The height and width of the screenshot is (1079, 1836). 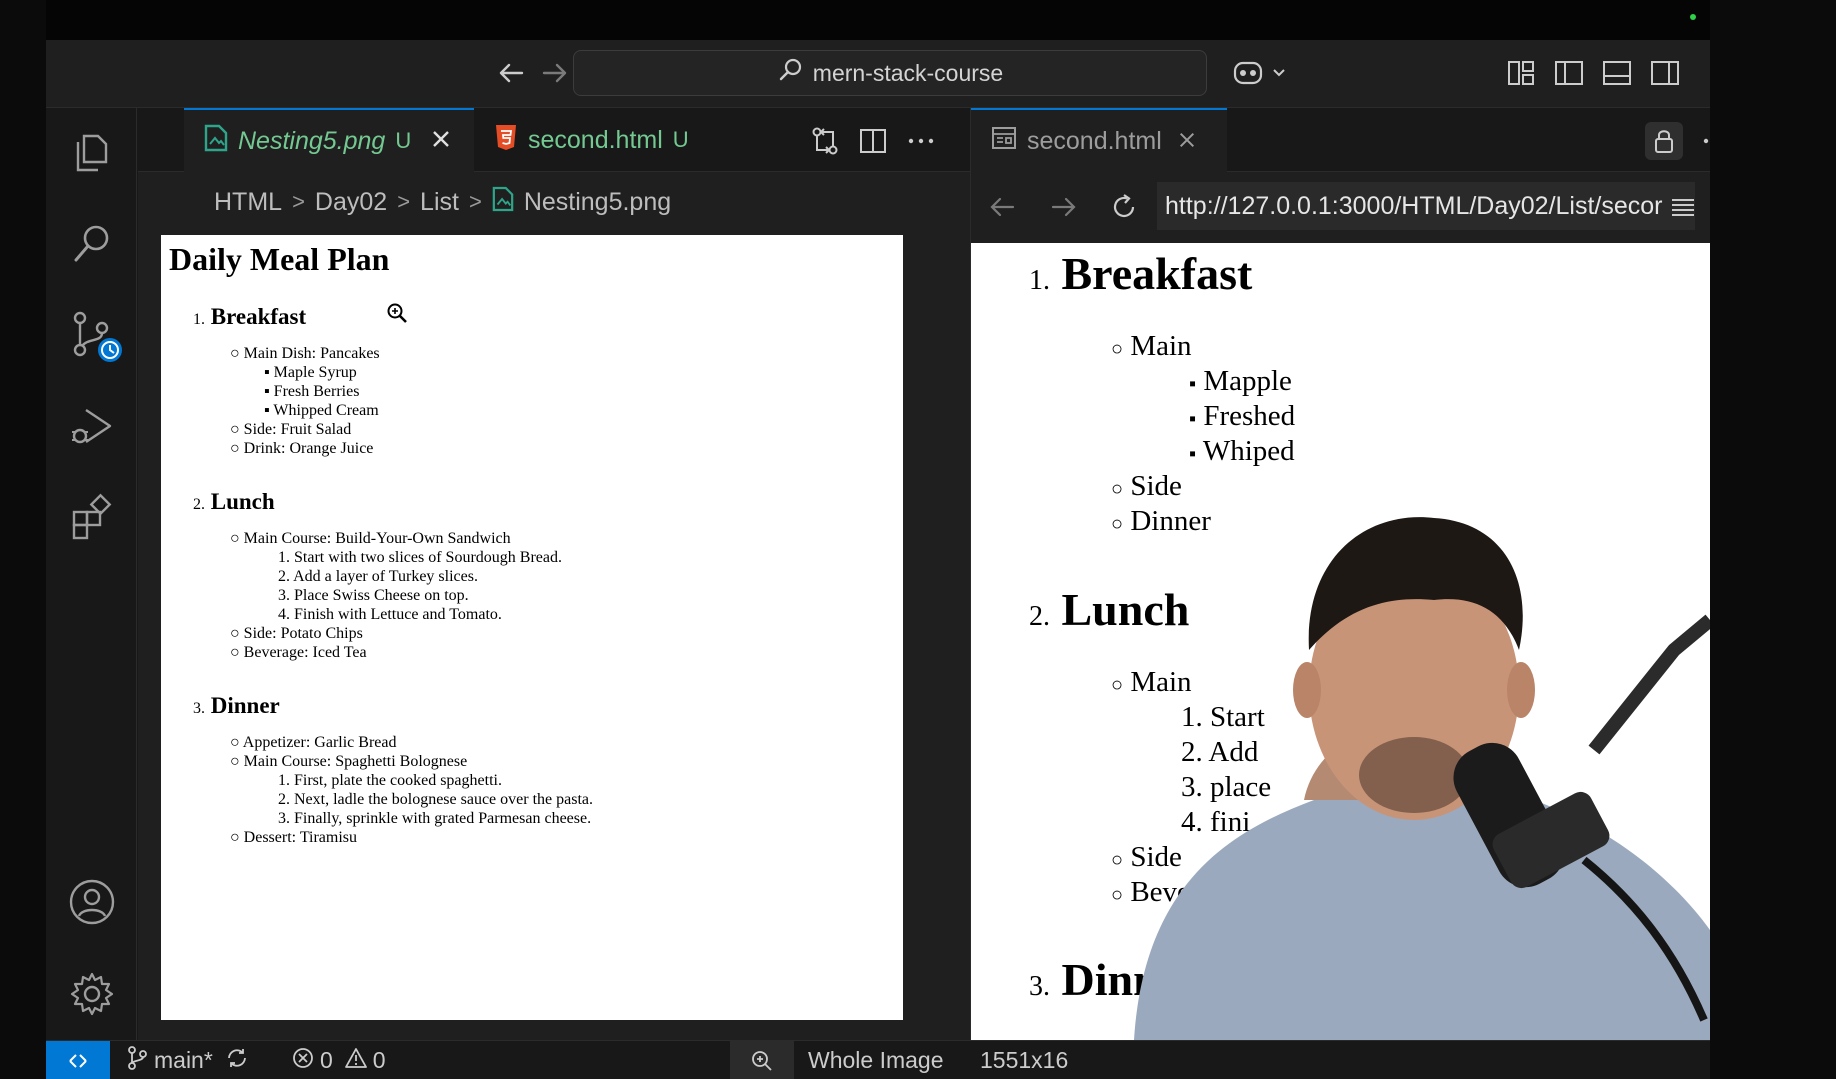 I want to click on breadcrumb-item: HTML, so click(x=248, y=202).